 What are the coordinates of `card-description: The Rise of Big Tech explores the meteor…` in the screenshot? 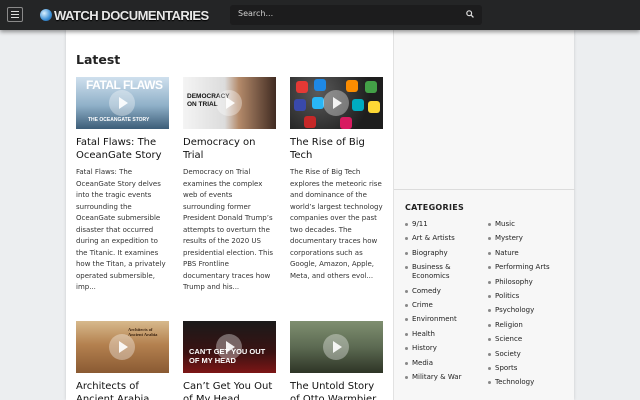 It's located at (336, 224).